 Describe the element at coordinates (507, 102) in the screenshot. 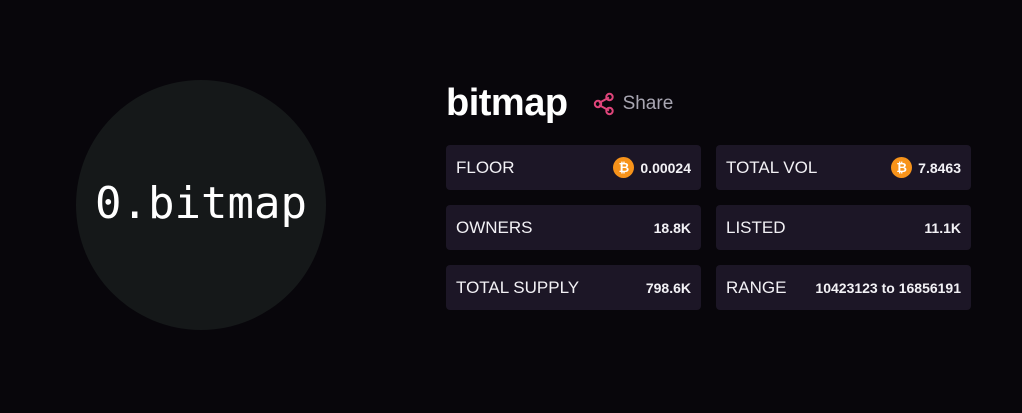

I see `collection-title: bitmap` at that location.